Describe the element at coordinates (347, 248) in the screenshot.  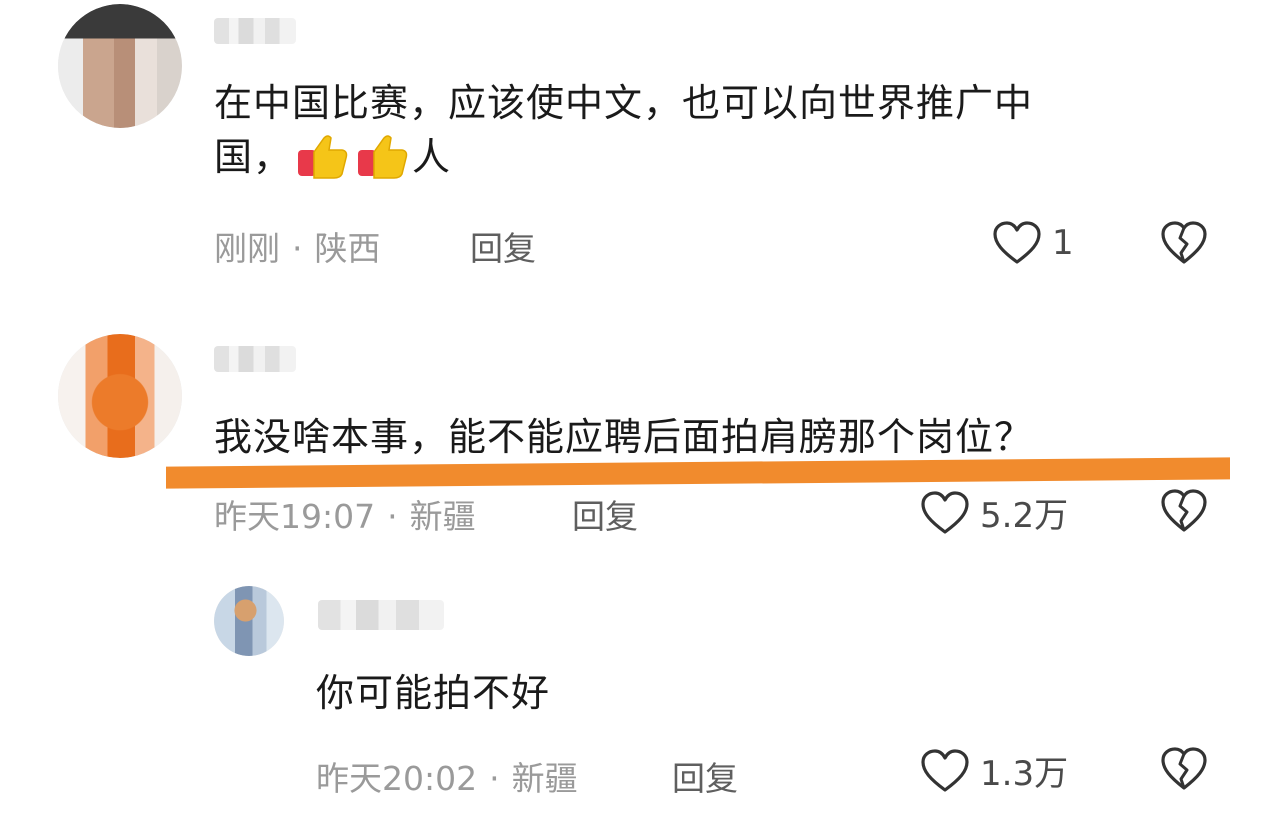
I see `comment-location: 陕西` at that location.